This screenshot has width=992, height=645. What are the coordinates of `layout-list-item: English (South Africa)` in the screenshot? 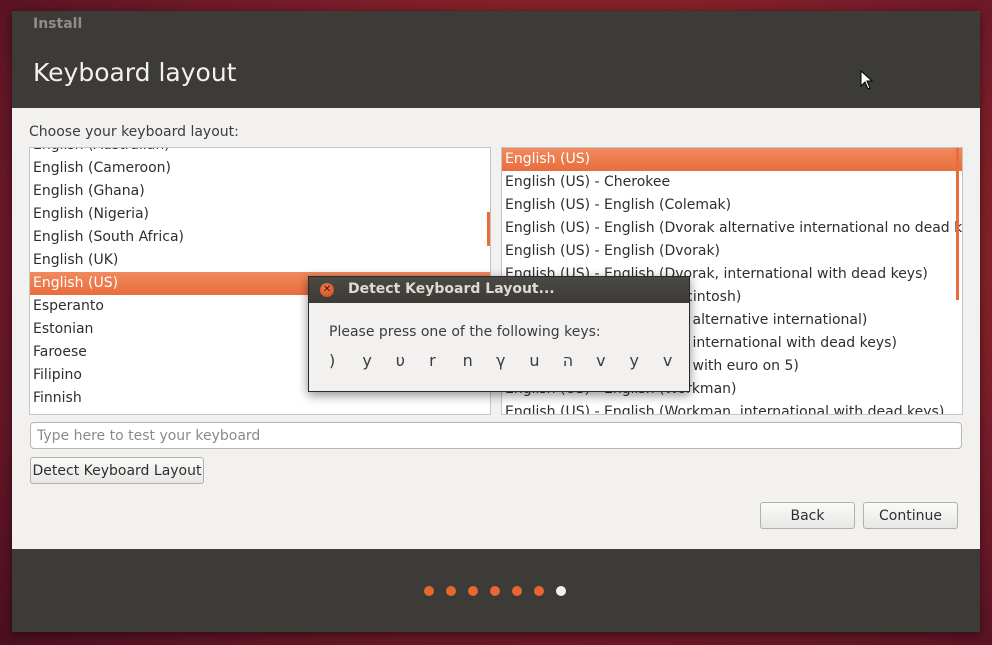 It's located at (260, 237).